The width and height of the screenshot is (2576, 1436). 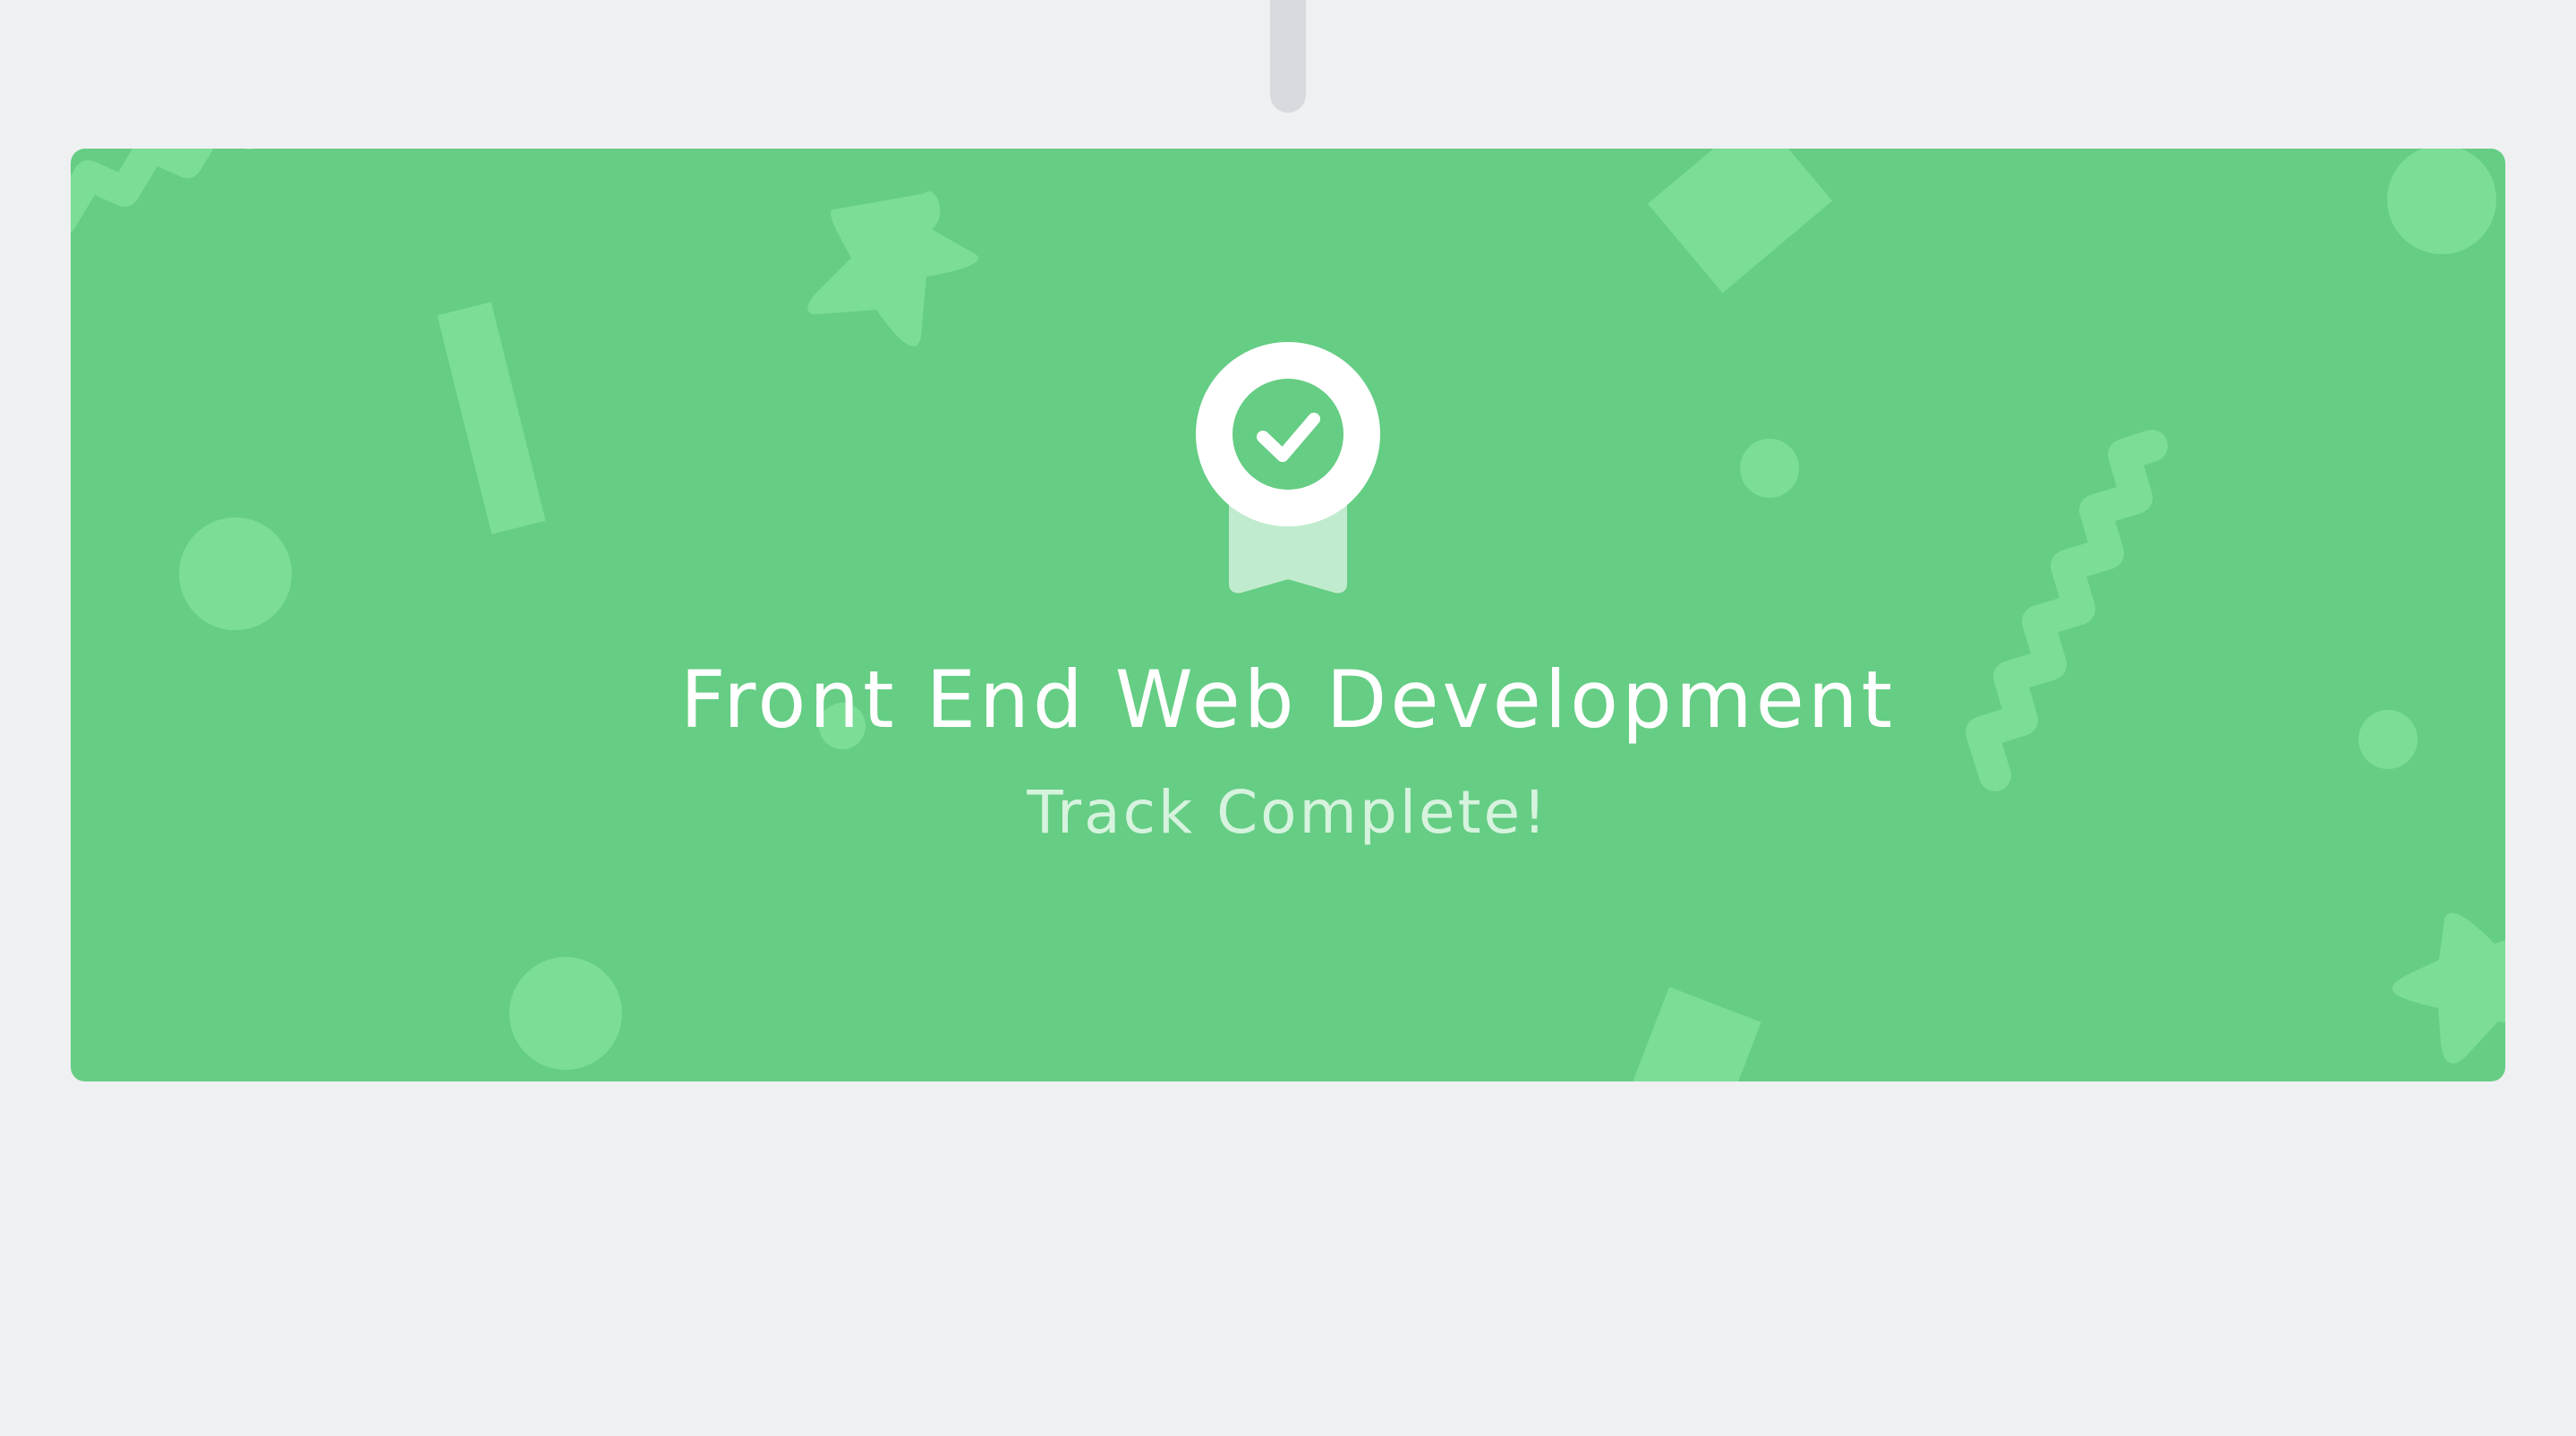 I want to click on award-ribbon-checkmark-icon, so click(x=1288, y=468).